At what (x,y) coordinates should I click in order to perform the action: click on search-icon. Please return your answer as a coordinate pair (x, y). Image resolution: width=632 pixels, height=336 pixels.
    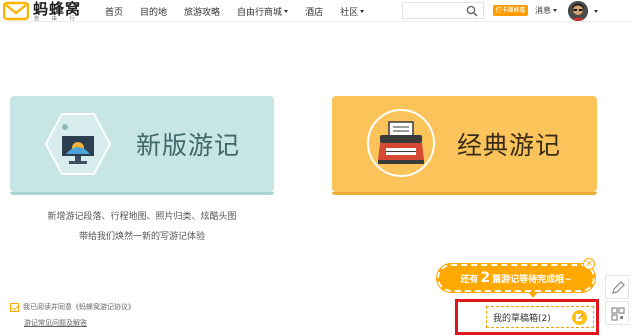
    Looking at the image, I should click on (472, 11).